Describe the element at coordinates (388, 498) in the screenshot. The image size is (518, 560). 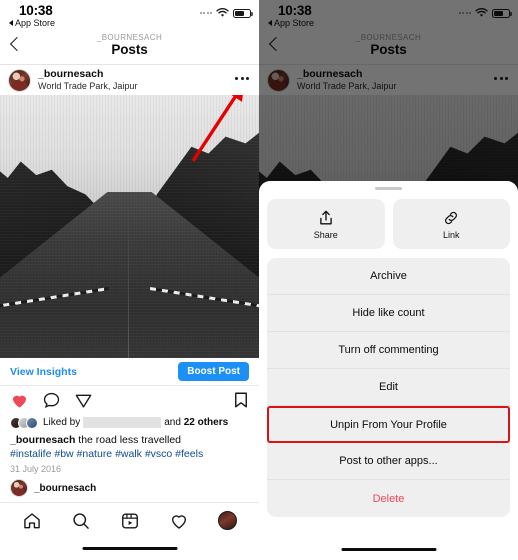
I see `menu-item-delete: Delete` at that location.